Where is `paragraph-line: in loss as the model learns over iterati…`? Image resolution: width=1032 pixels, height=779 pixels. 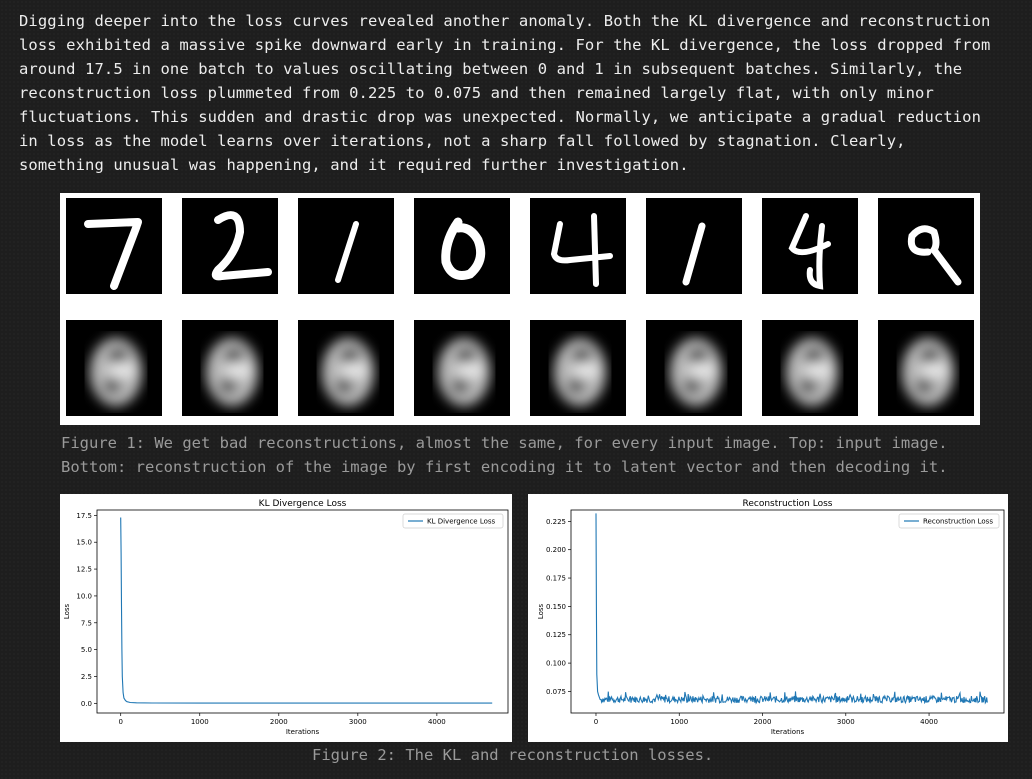 paragraph-line: in loss as the model learns over iterati… is located at coordinates (462, 141).